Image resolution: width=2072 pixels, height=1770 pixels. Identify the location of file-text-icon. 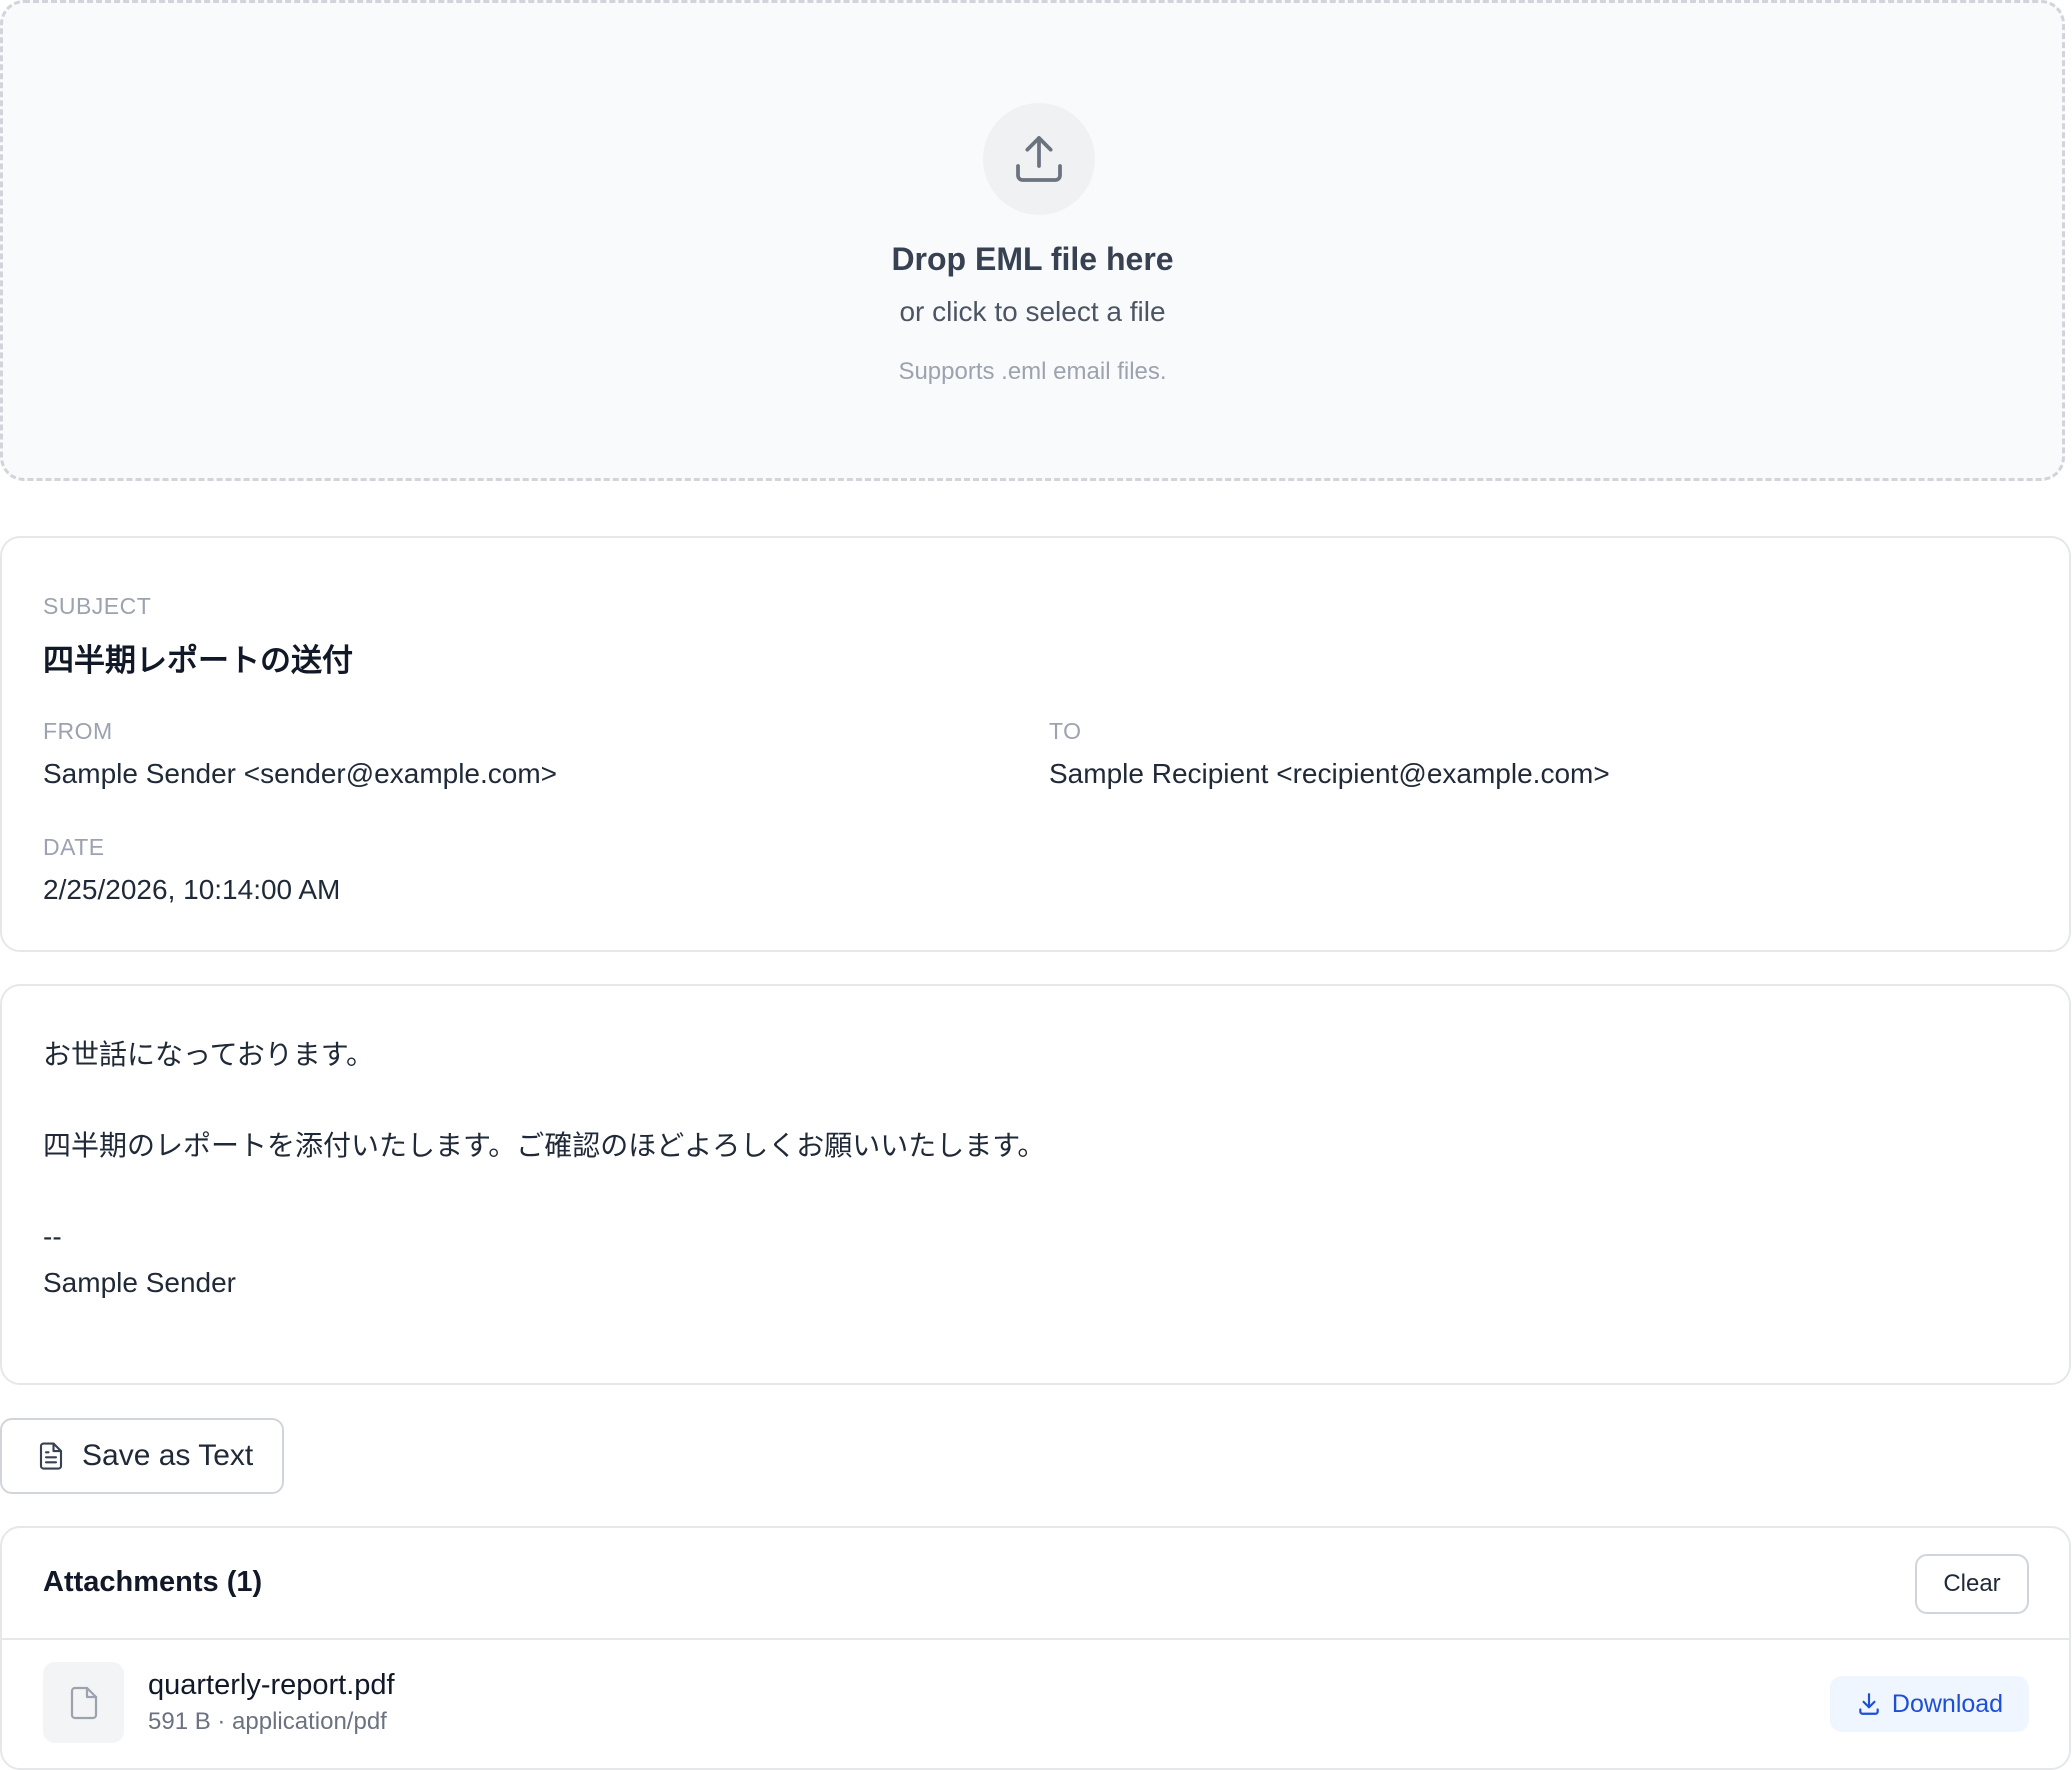
(51, 1456).